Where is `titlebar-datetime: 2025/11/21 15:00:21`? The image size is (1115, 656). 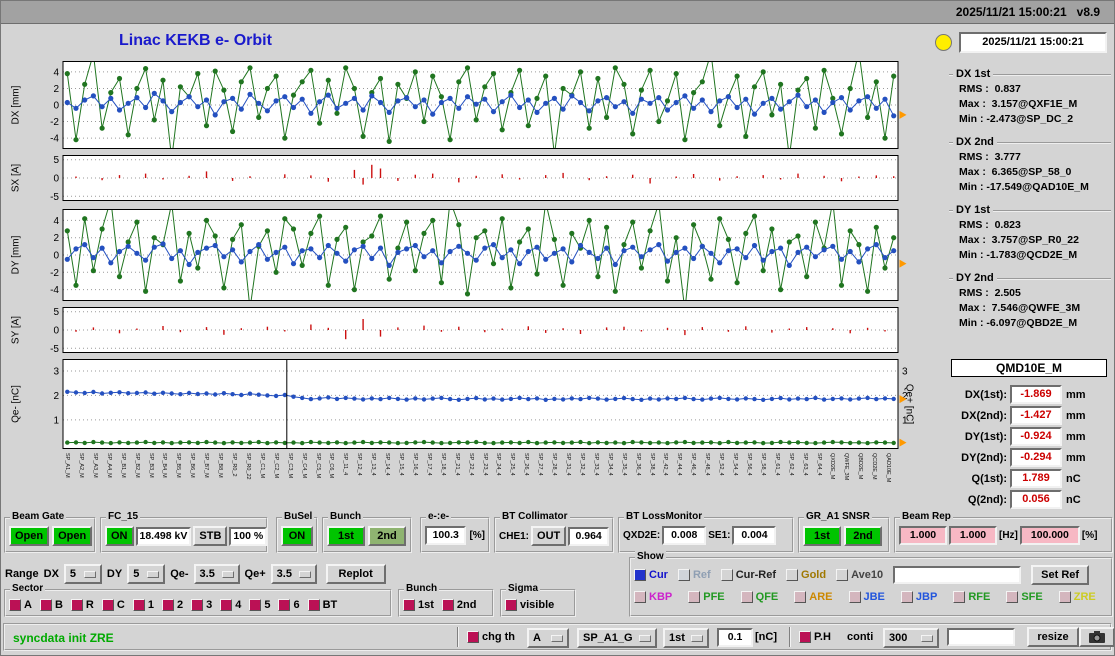 titlebar-datetime: 2025/11/21 15:00:21 is located at coordinates (1011, 12).